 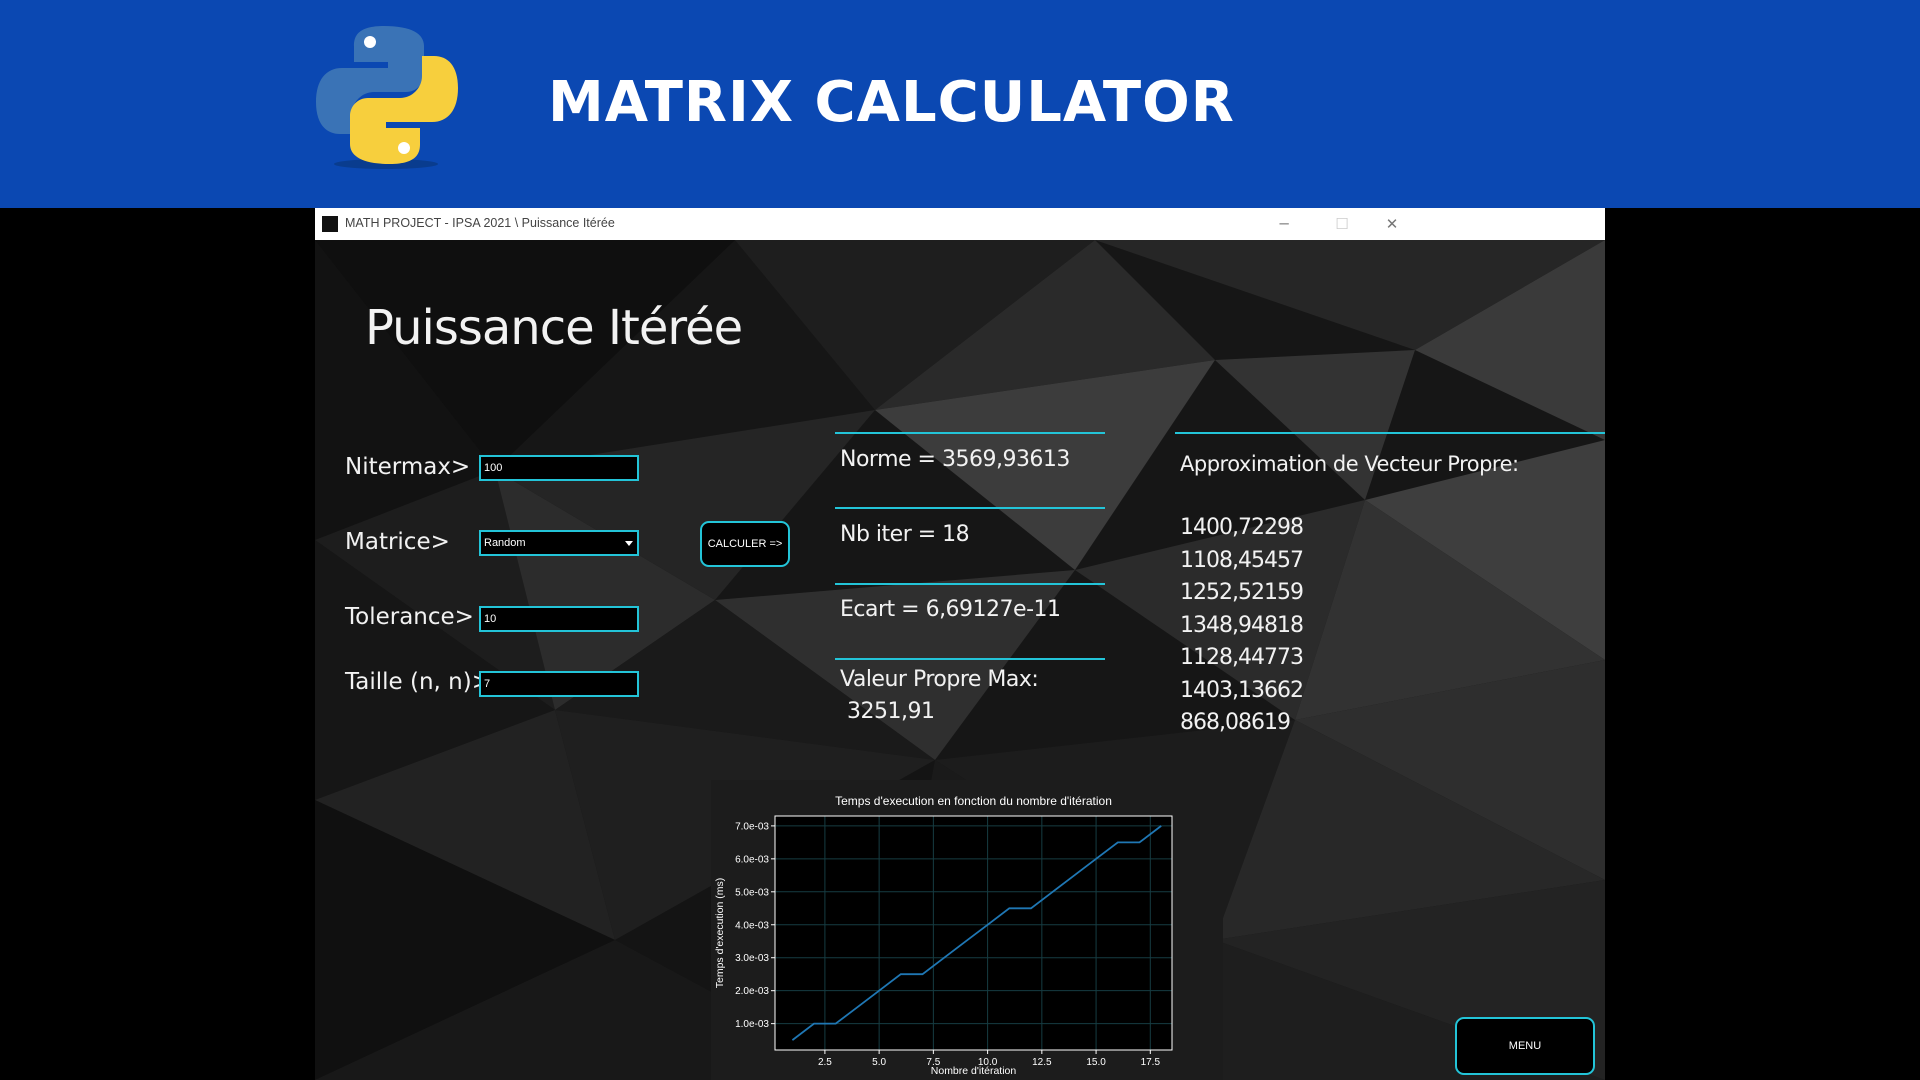 I want to click on maximize-icon: ☐, so click(x=1342, y=224).